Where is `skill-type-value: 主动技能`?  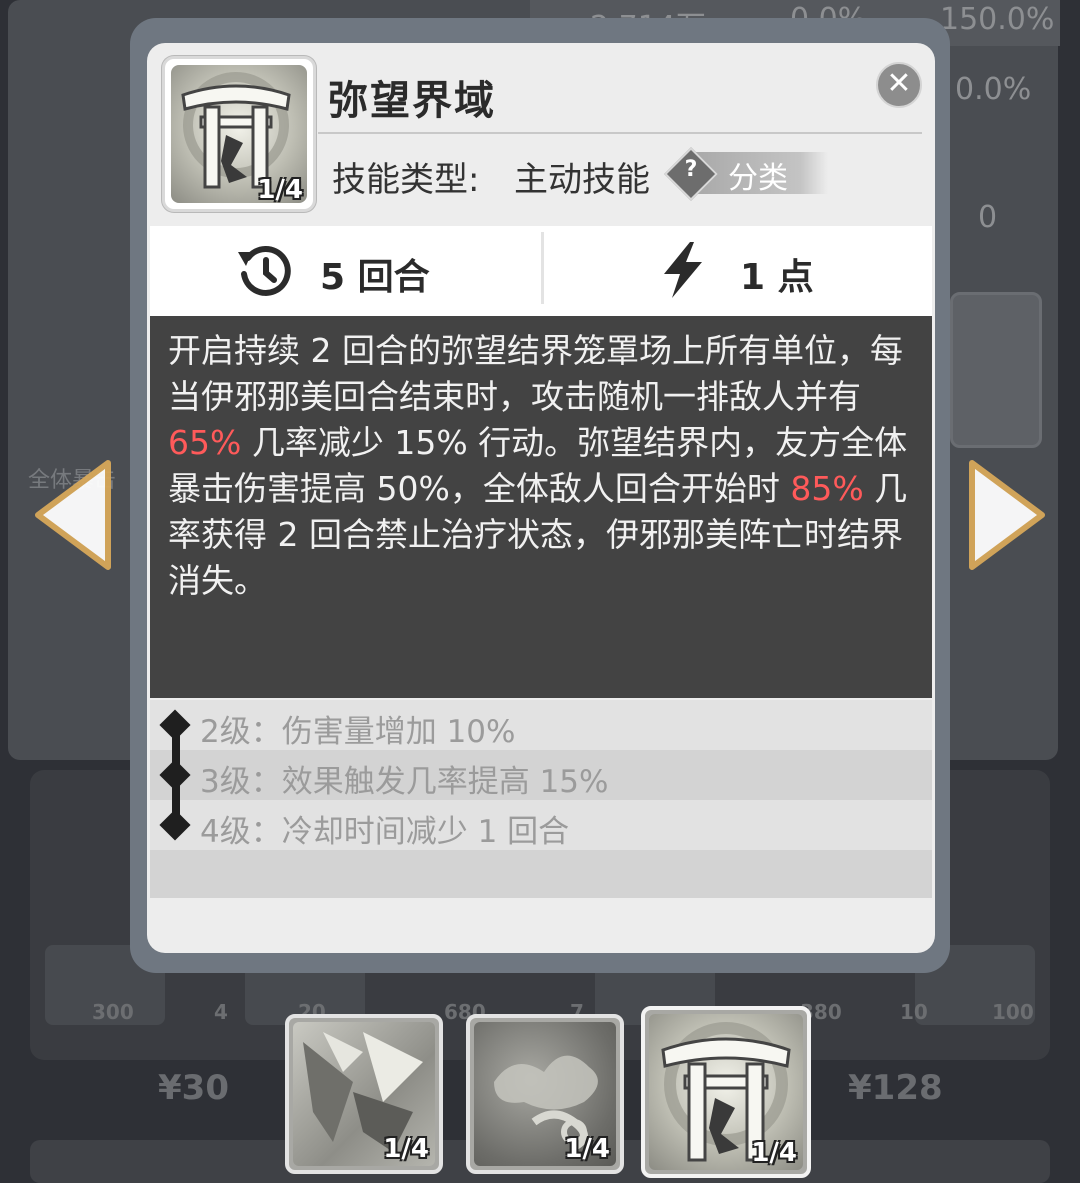 skill-type-value: 主动技能 is located at coordinates (582, 180).